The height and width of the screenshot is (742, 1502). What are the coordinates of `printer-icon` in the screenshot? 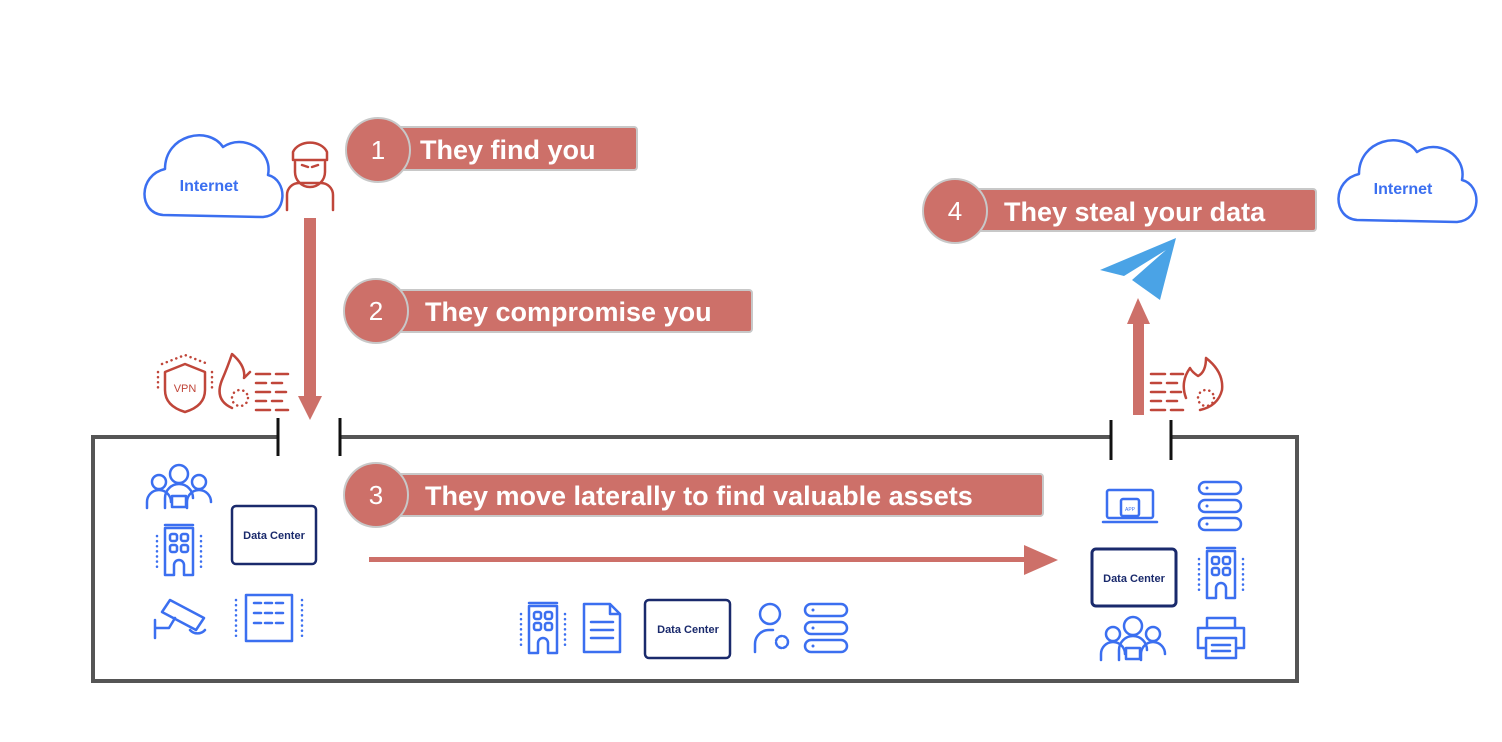 It's located at (1221, 638).